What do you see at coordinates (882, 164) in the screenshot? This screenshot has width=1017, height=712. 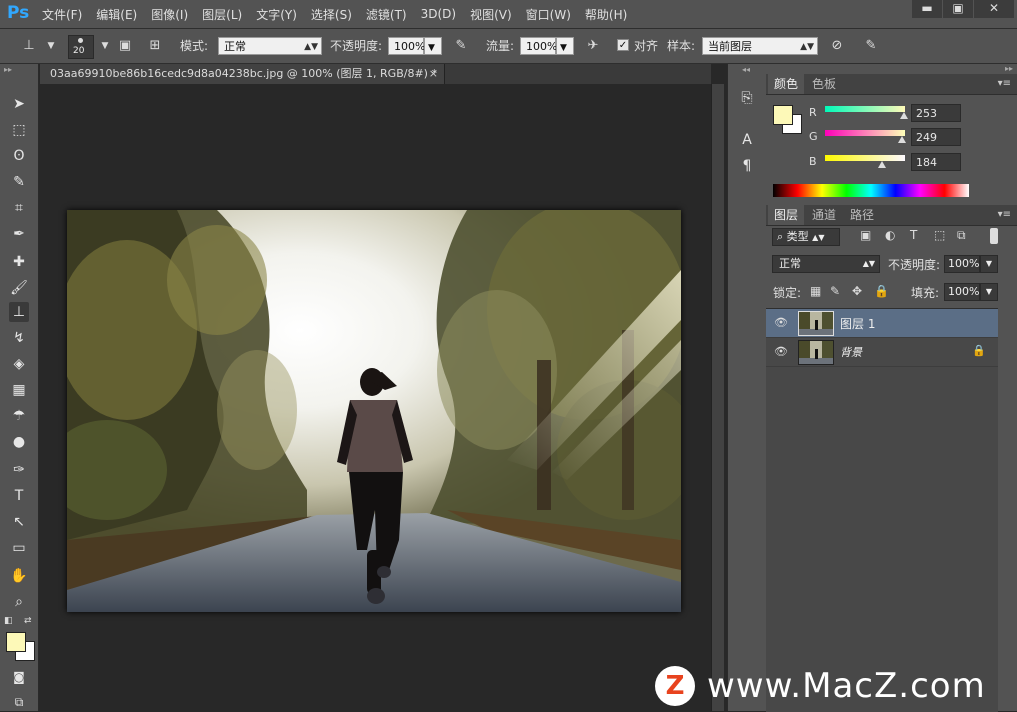 I see `b-slider-thumb` at bounding box center [882, 164].